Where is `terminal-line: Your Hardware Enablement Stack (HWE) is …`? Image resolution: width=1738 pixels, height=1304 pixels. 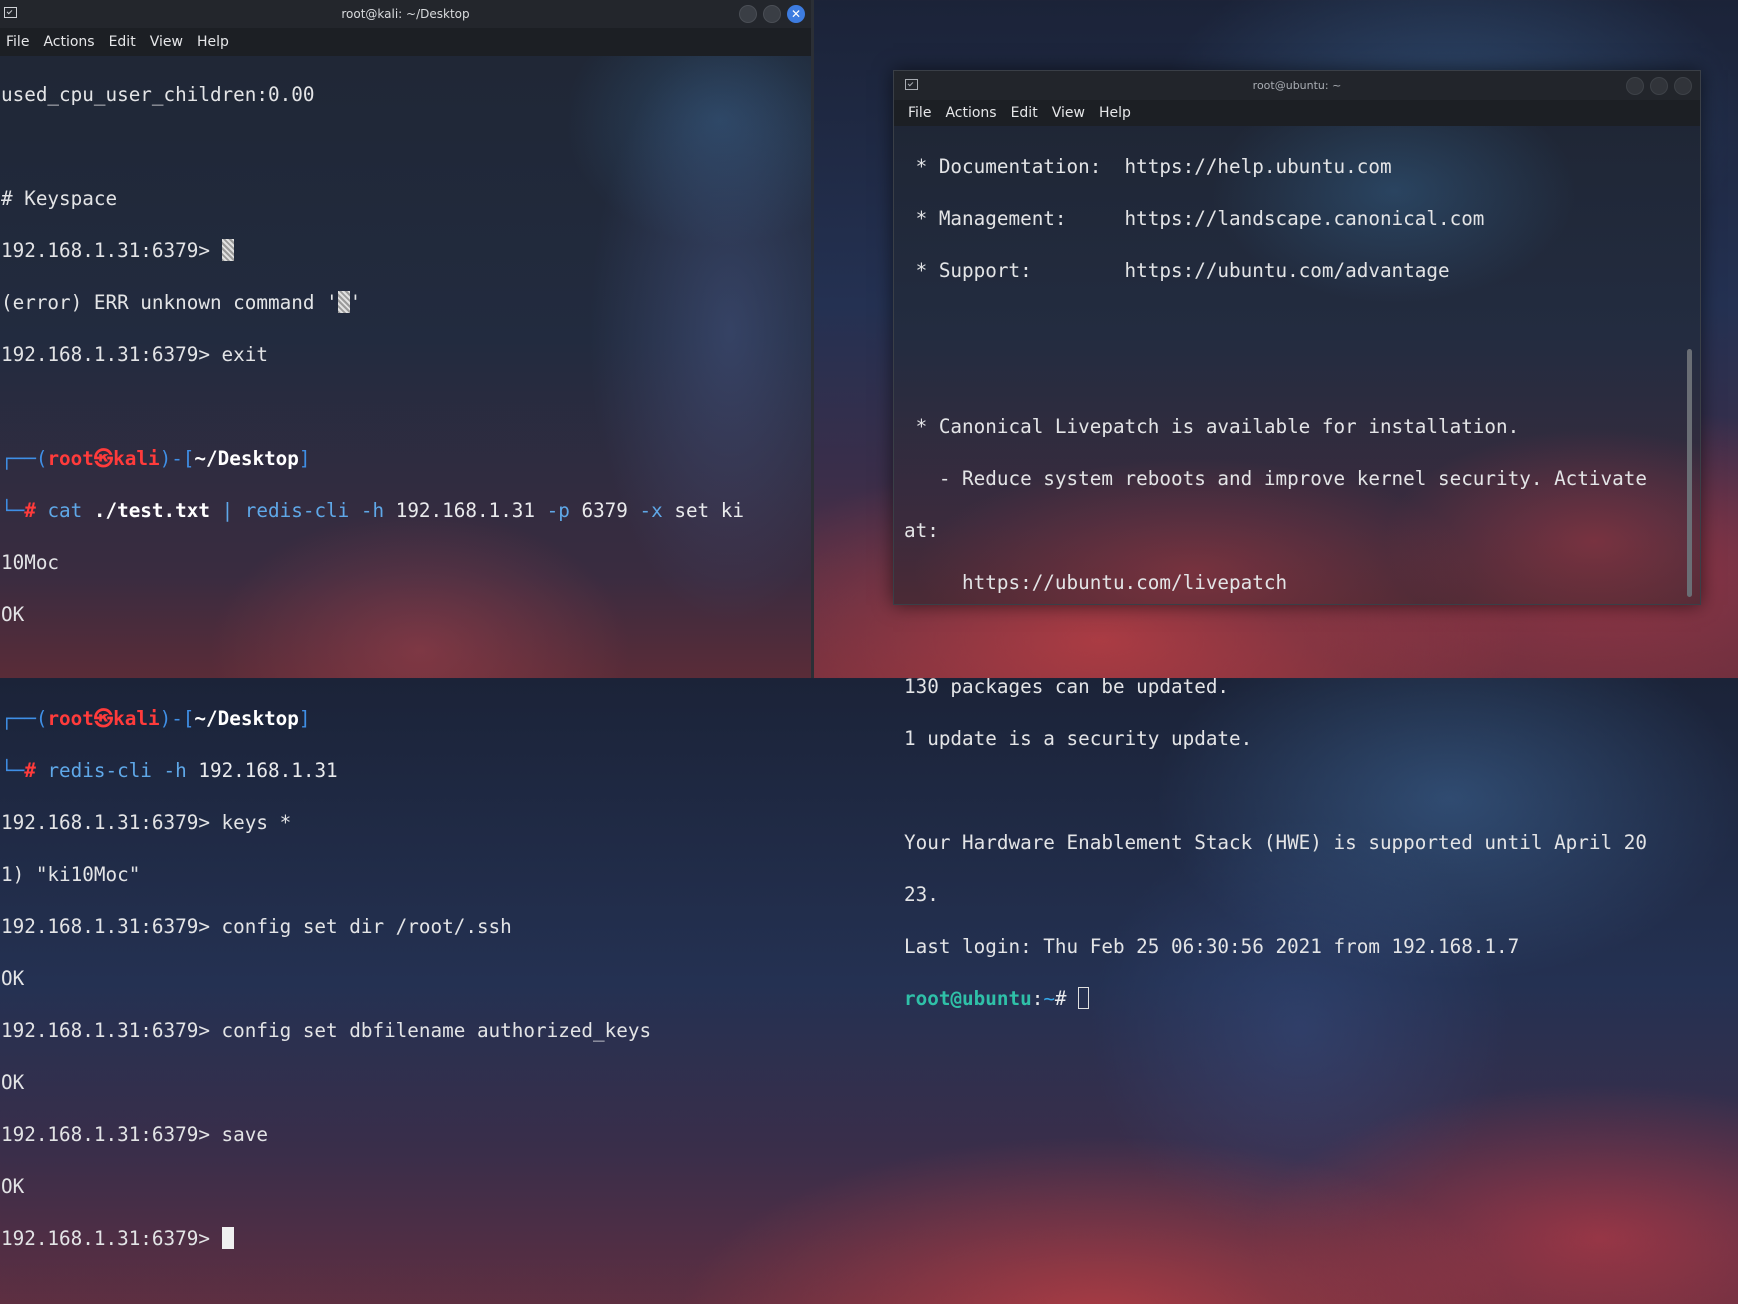
terminal-line: Your Hardware Enablement Stack (HWE) is … is located at coordinates (1275, 842).